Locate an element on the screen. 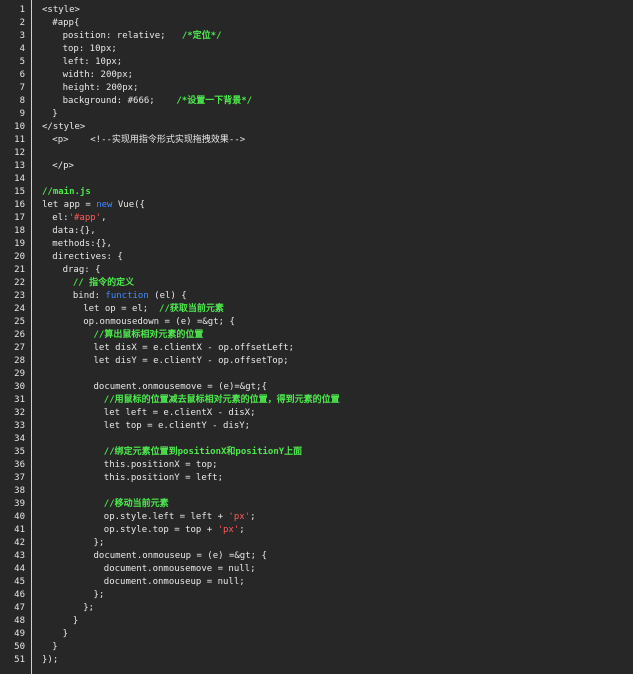 This screenshot has width=633, height=674. code-line: 4 top: 10px; is located at coordinates (316, 49).